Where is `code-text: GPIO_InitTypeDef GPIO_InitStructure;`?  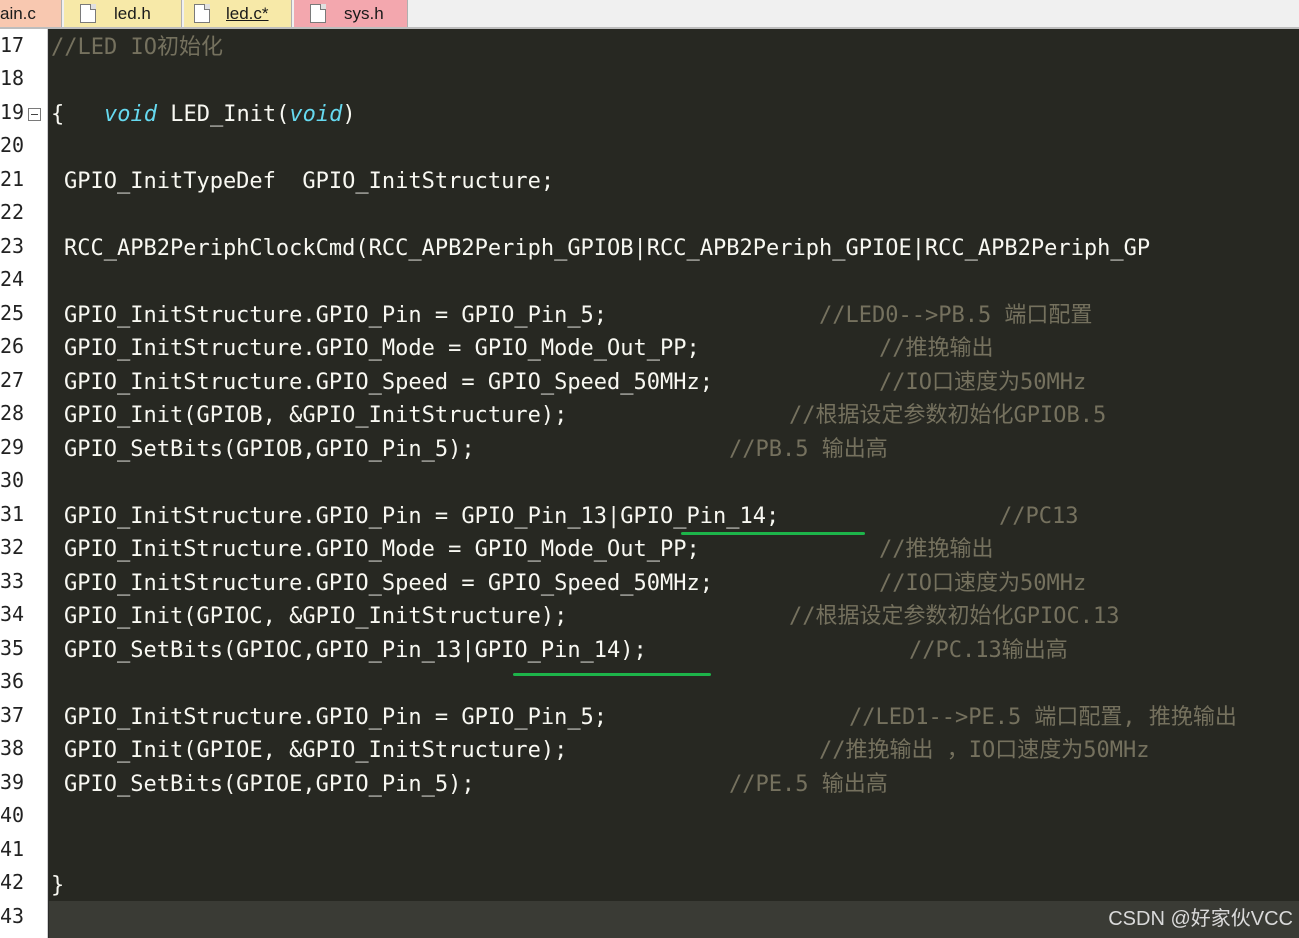 code-text: GPIO_InitTypeDef GPIO_InitStructure; is located at coordinates (309, 181).